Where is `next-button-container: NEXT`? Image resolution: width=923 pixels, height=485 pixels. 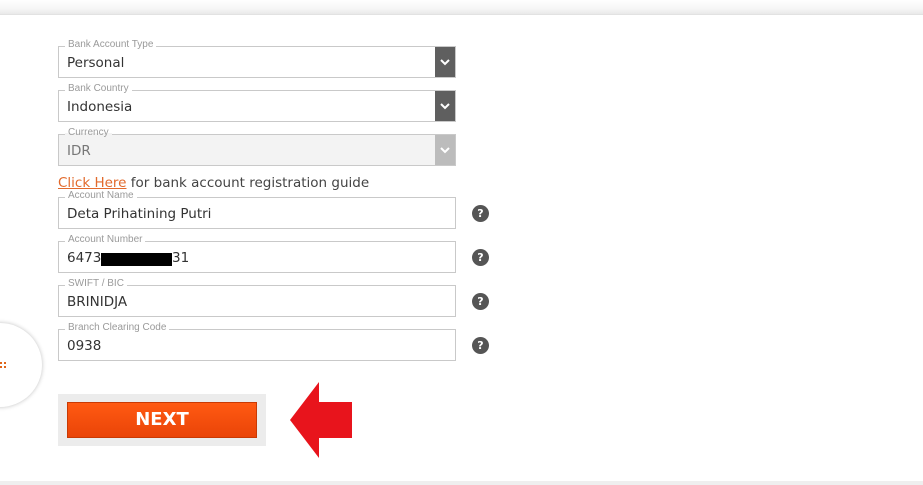
next-button-container: NEXT is located at coordinates (162, 420).